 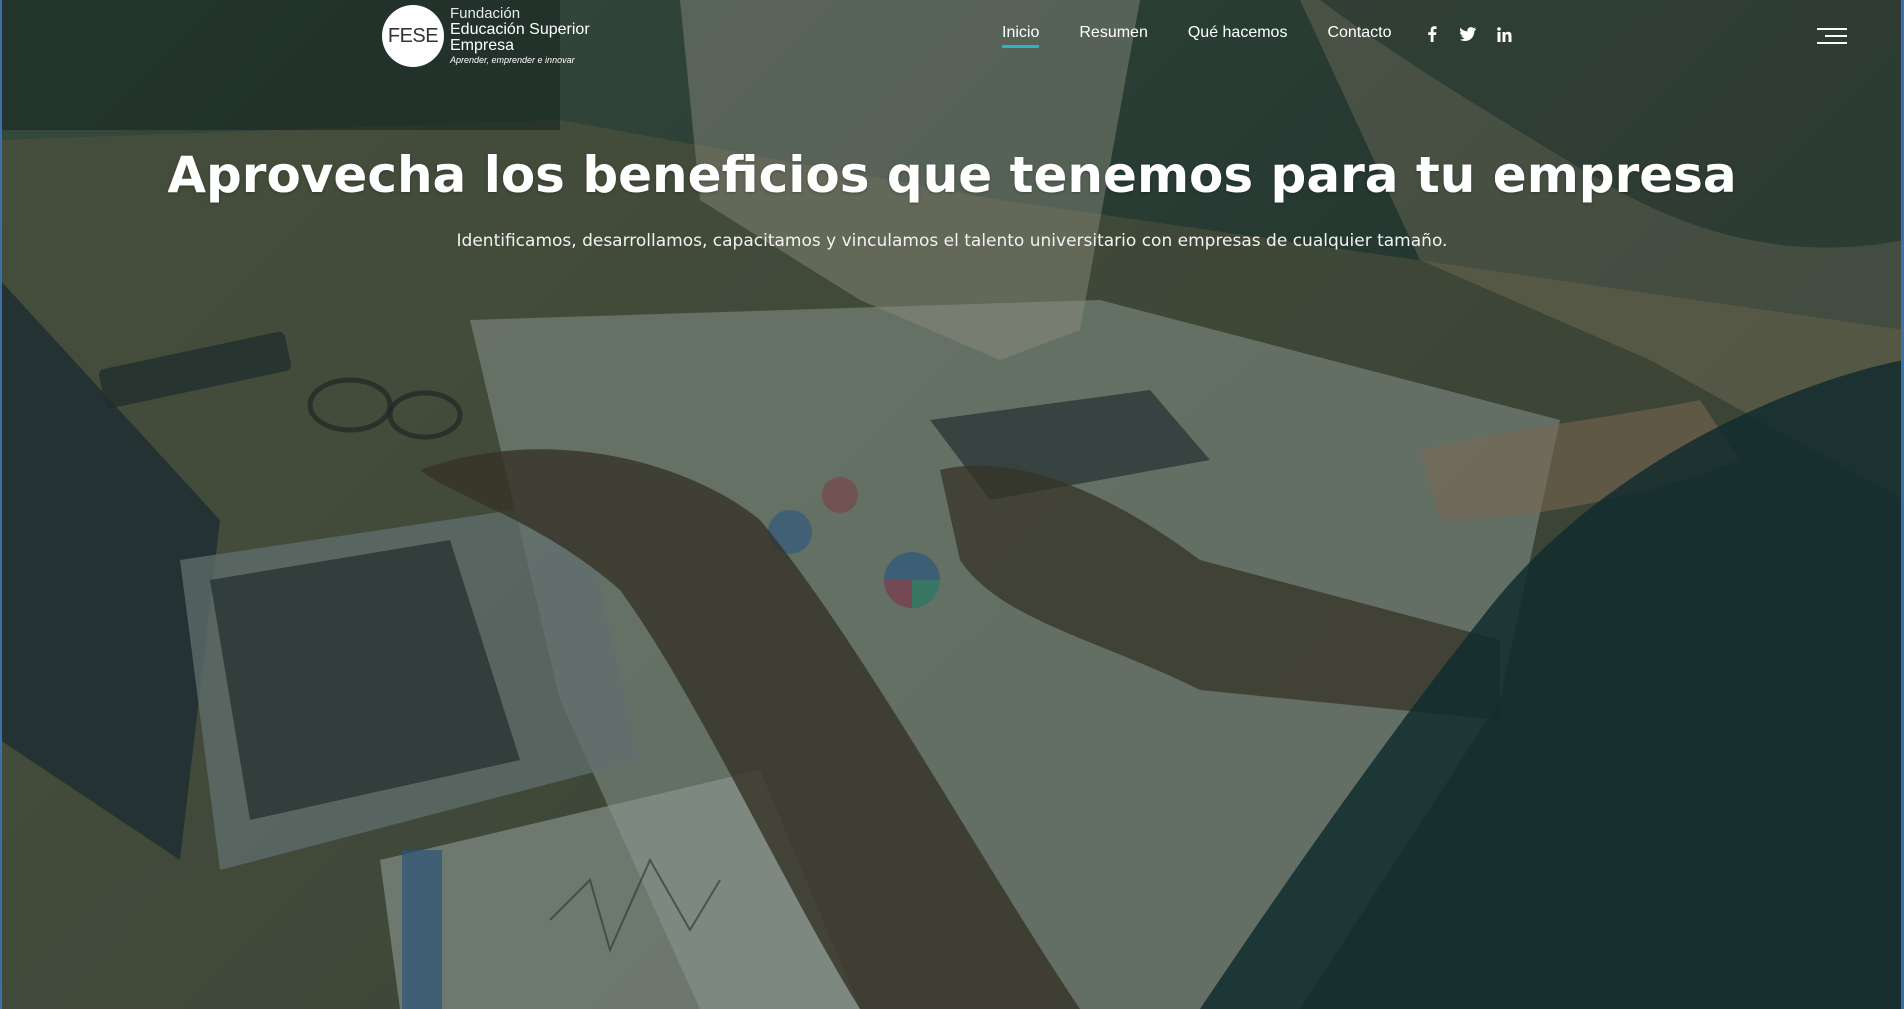 What do you see at coordinates (1504, 34) in the screenshot?
I see `linkedin-icon` at bounding box center [1504, 34].